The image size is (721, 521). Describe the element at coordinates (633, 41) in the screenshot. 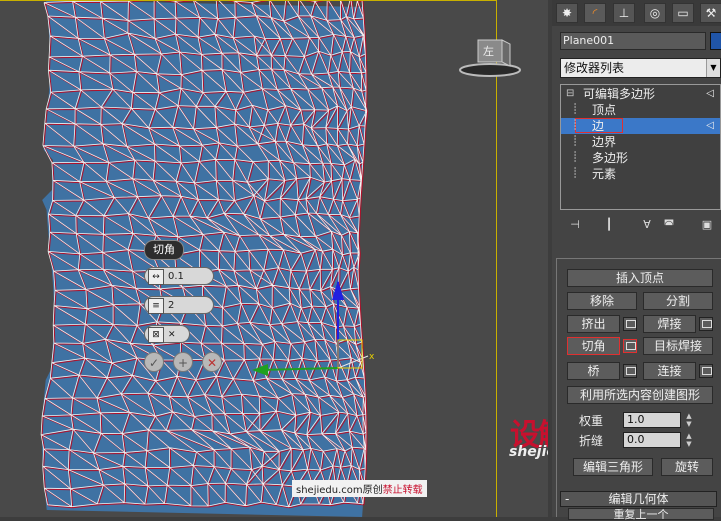

I see `object-name-field: Plane001` at that location.